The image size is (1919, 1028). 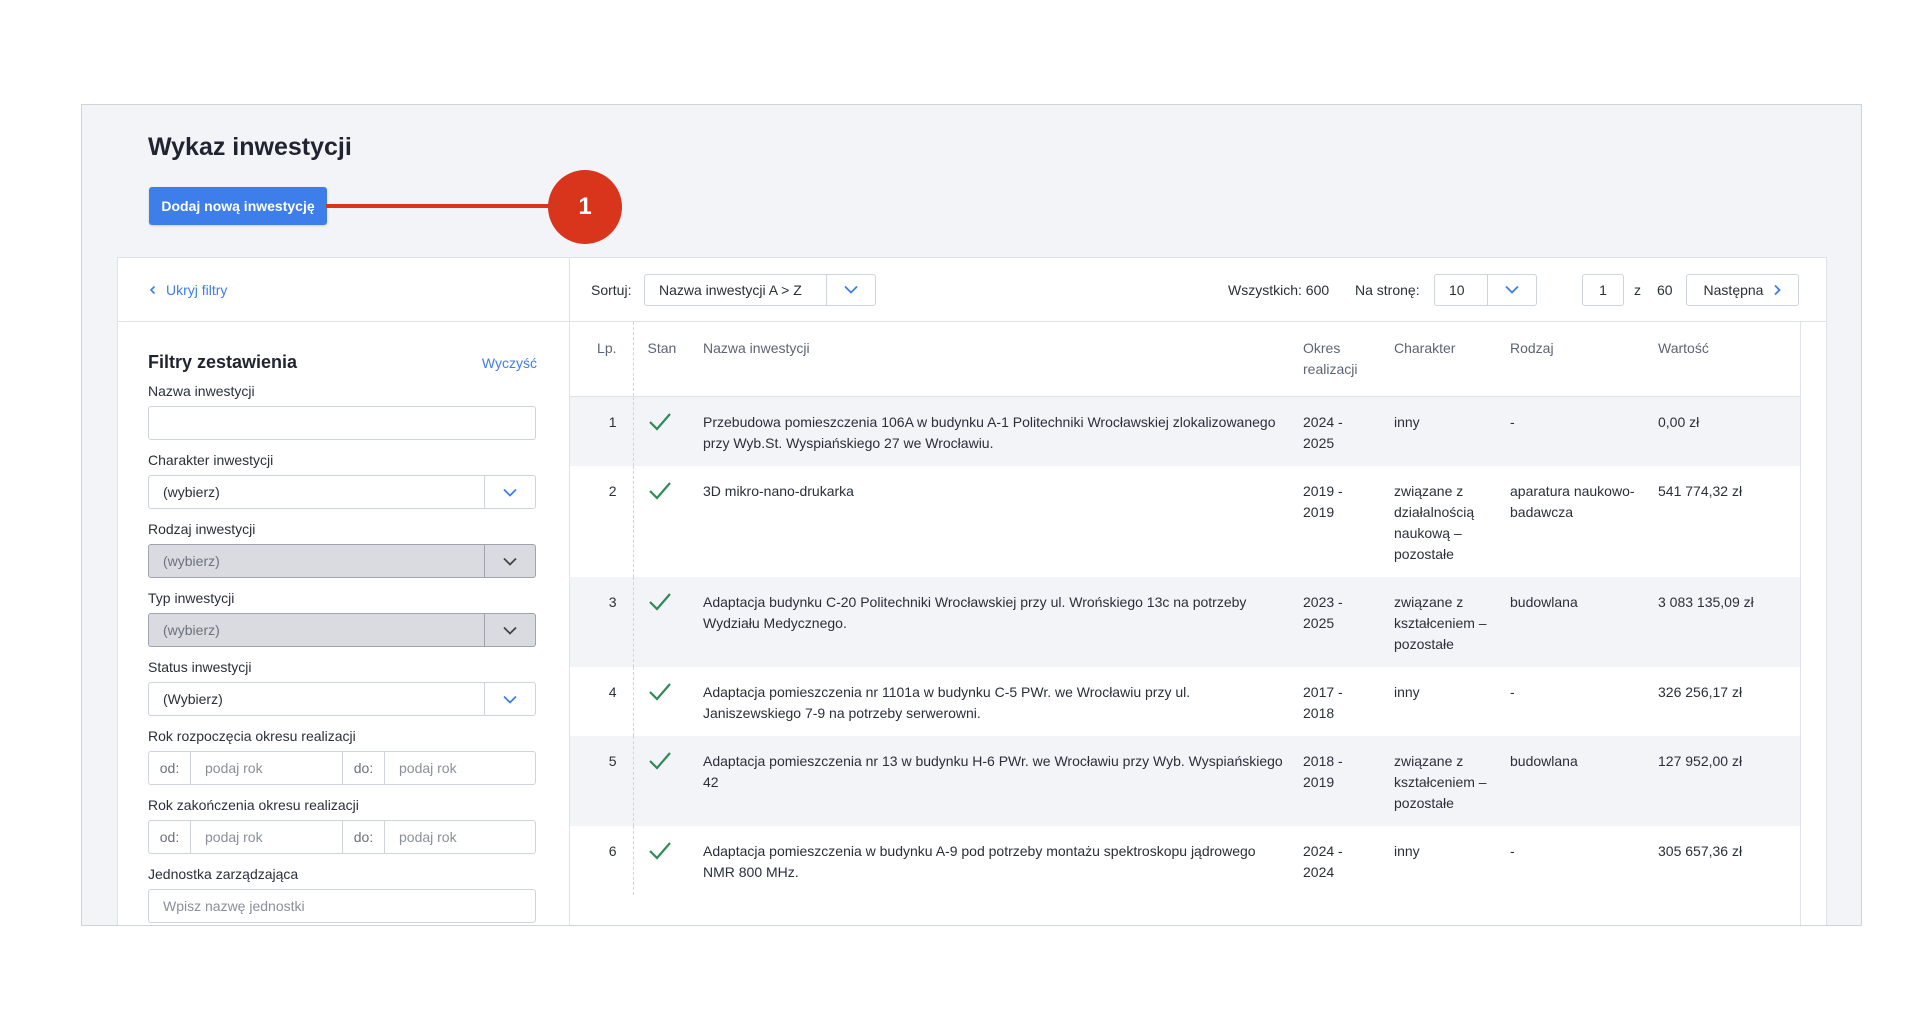 I want to click on sort-value: Nazwa inwestycji A > Z, so click(x=730, y=289).